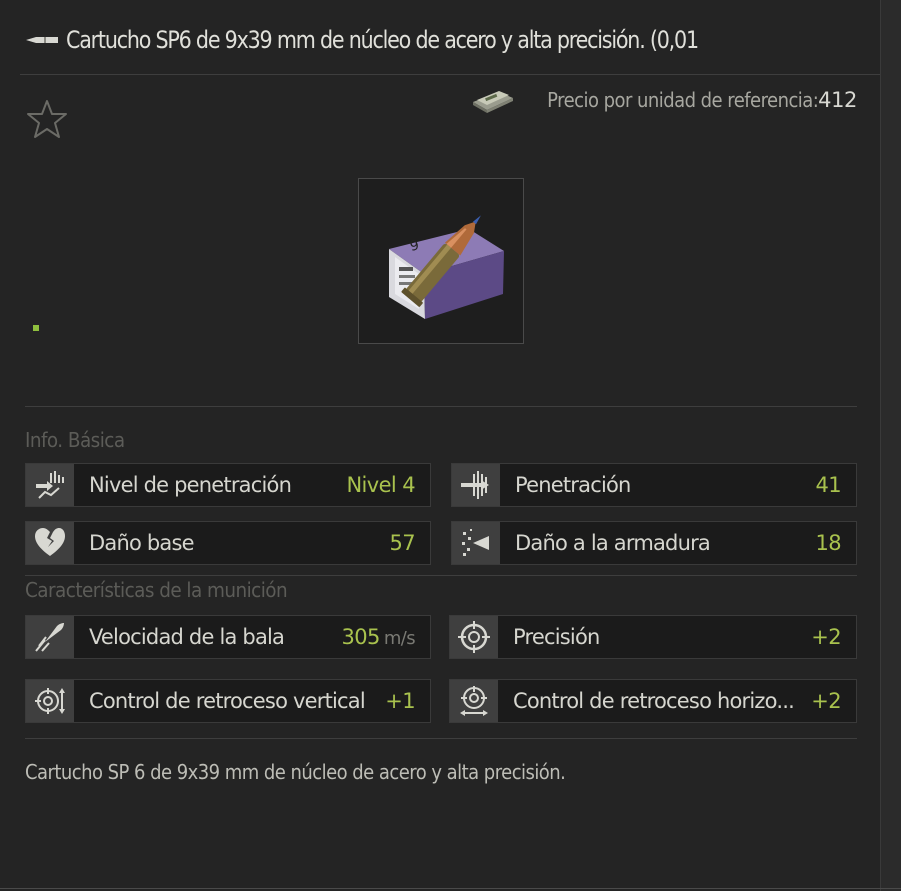 This screenshot has width=901, height=891. Describe the element at coordinates (142, 543) in the screenshot. I see `stat-label: Daño base` at that location.